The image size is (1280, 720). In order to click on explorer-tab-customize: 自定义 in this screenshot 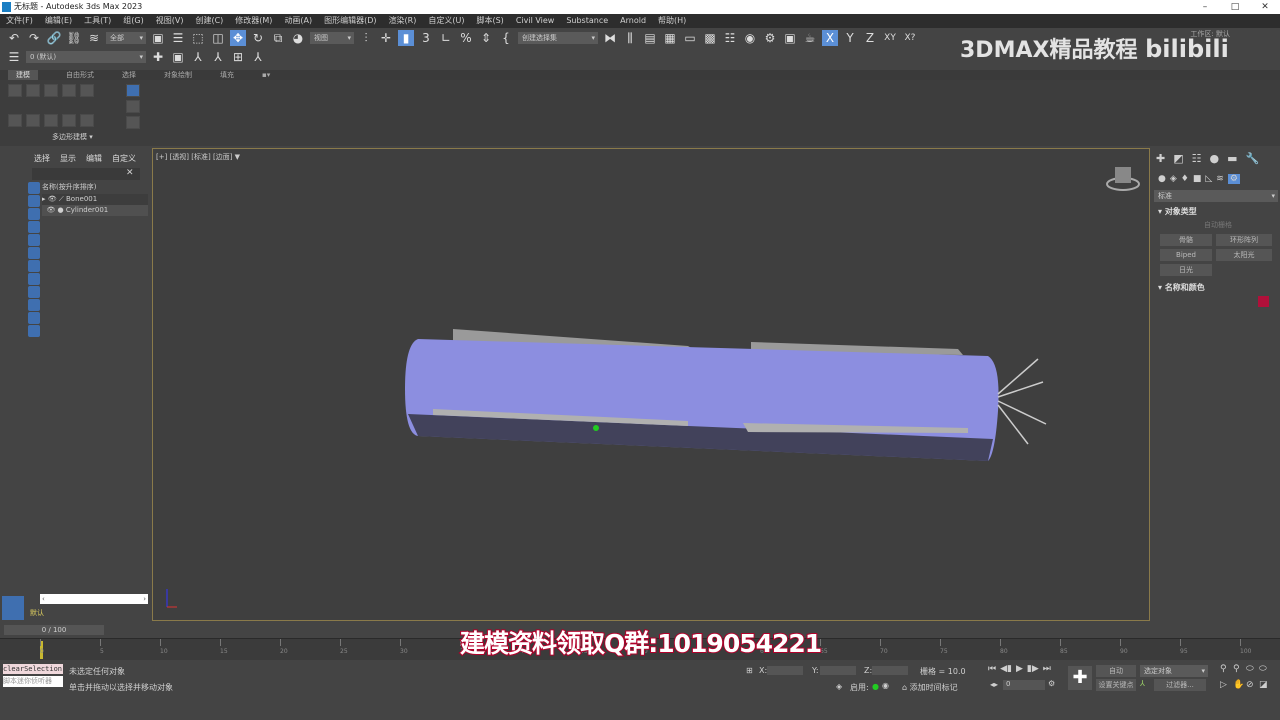, I will do `click(124, 158)`.